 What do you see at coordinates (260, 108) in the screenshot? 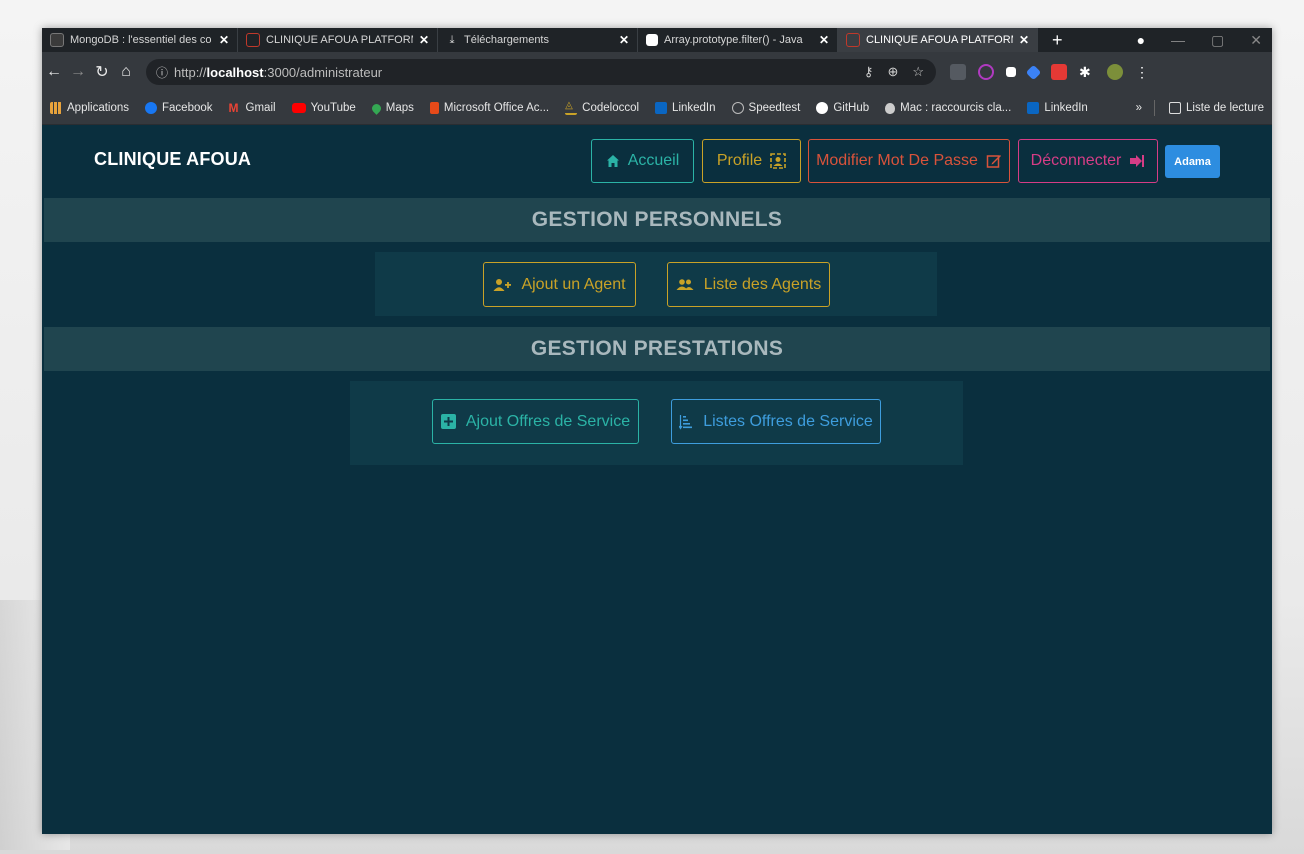
I see `bookmark-label: Gmail` at bounding box center [260, 108].